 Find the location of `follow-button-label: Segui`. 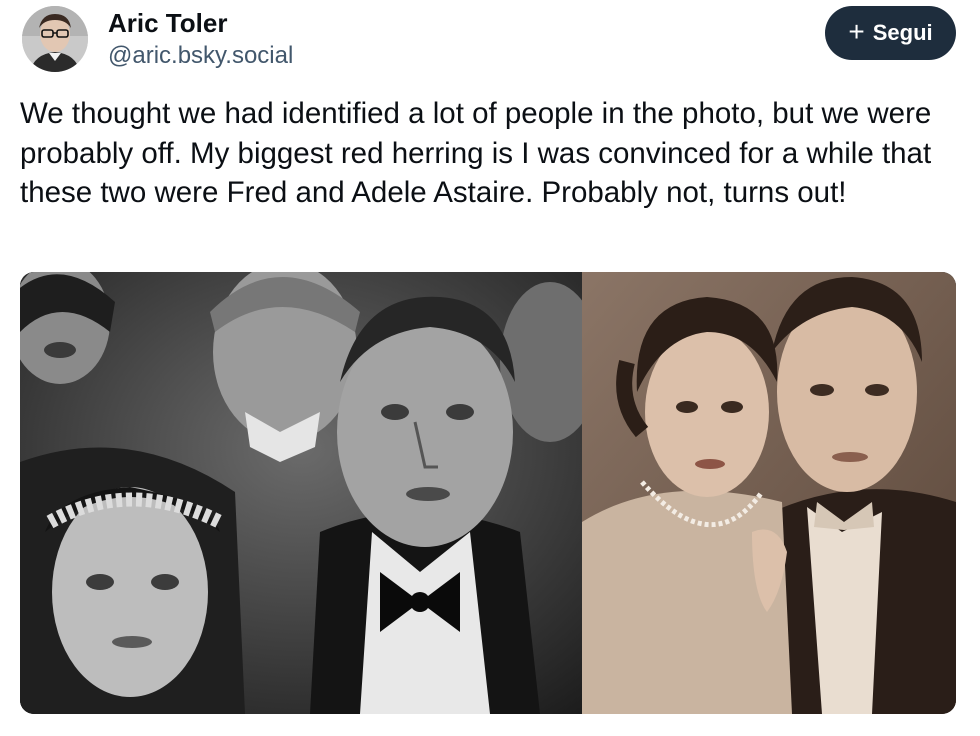

follow-button-label: Segui is located at coordinates (902, 32).